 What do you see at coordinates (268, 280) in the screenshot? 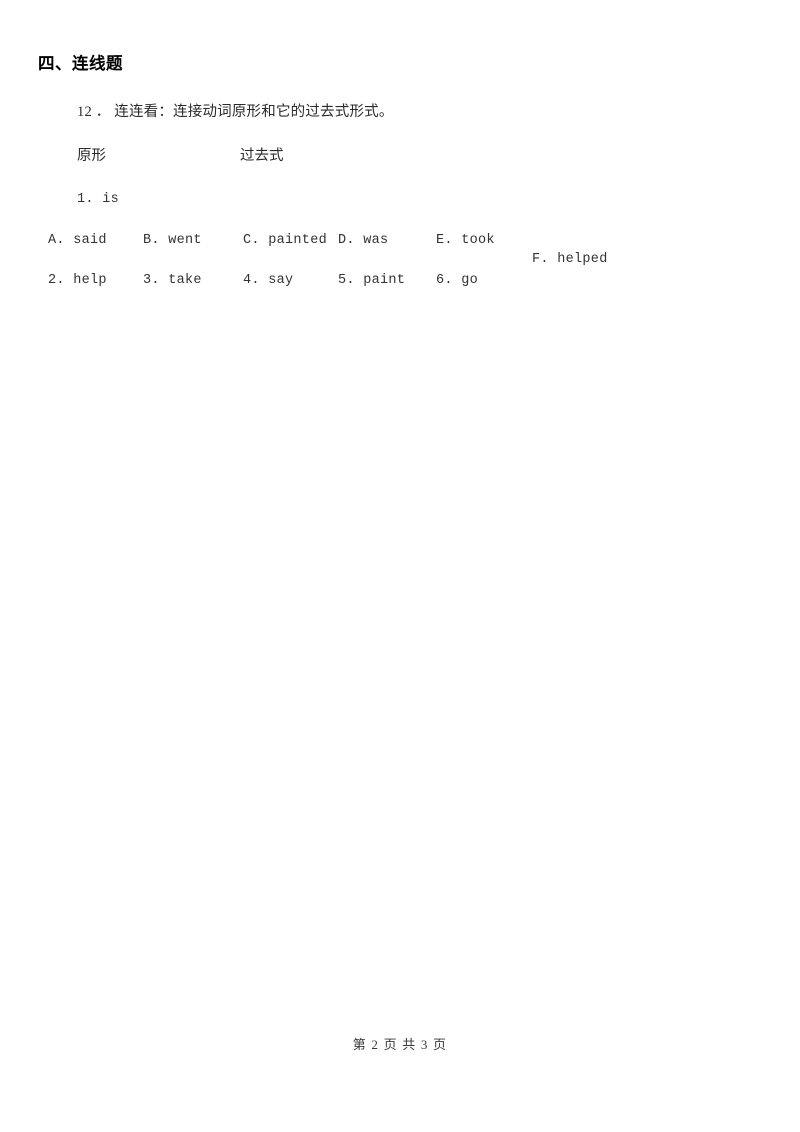
I see `base-form-item-4: 4. say` at bounding box center [268, 280].